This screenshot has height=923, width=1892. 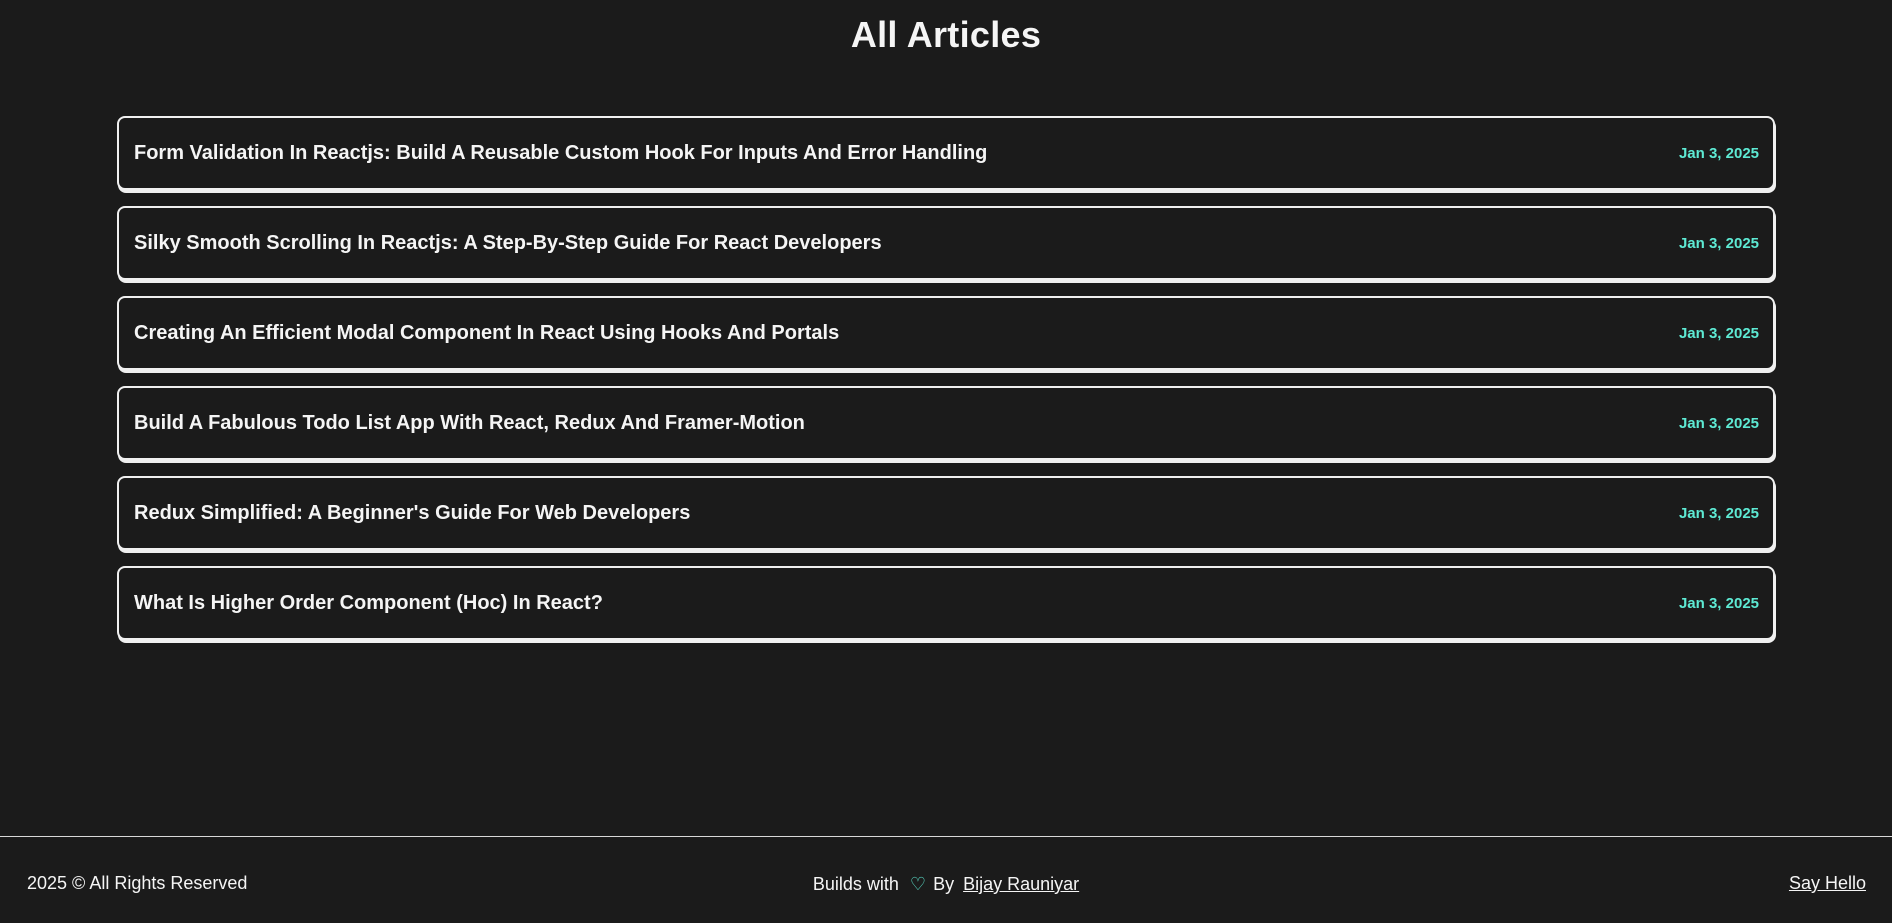 I want to click on by-text: By, so click(x=944, y=884).